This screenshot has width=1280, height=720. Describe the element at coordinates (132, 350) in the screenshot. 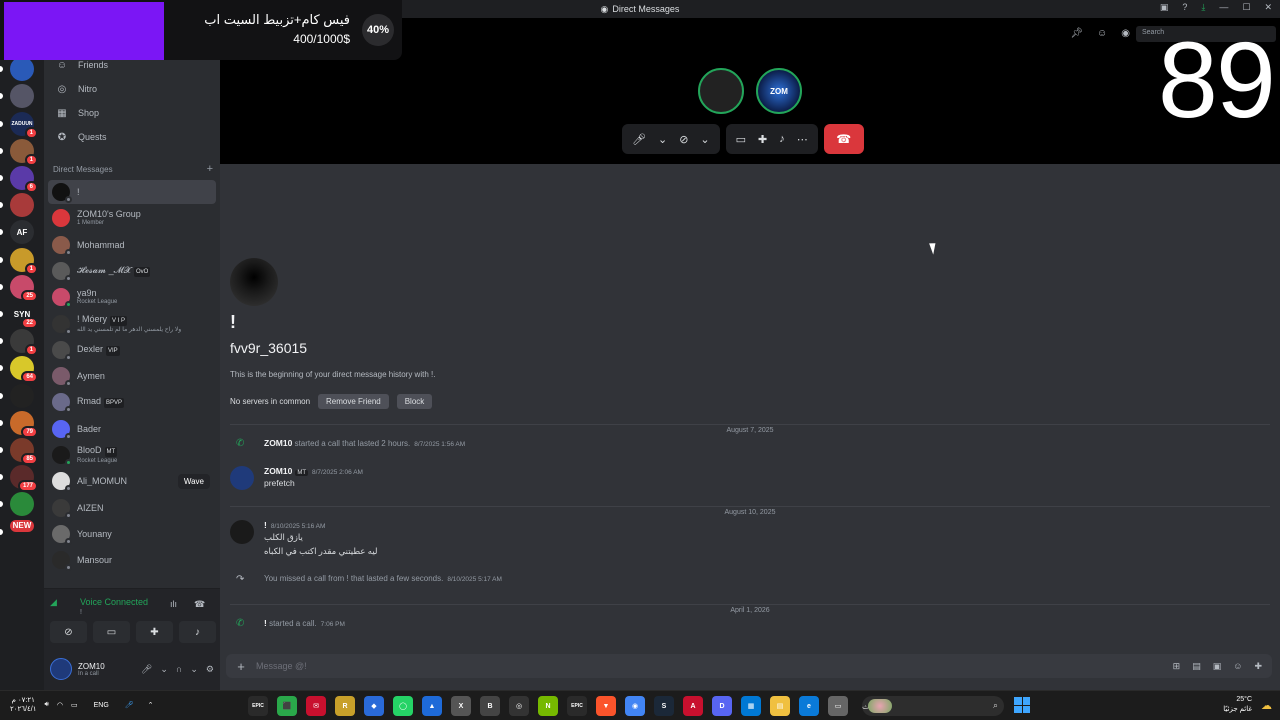

I see `dm-item: Dexler VIP` at that location.